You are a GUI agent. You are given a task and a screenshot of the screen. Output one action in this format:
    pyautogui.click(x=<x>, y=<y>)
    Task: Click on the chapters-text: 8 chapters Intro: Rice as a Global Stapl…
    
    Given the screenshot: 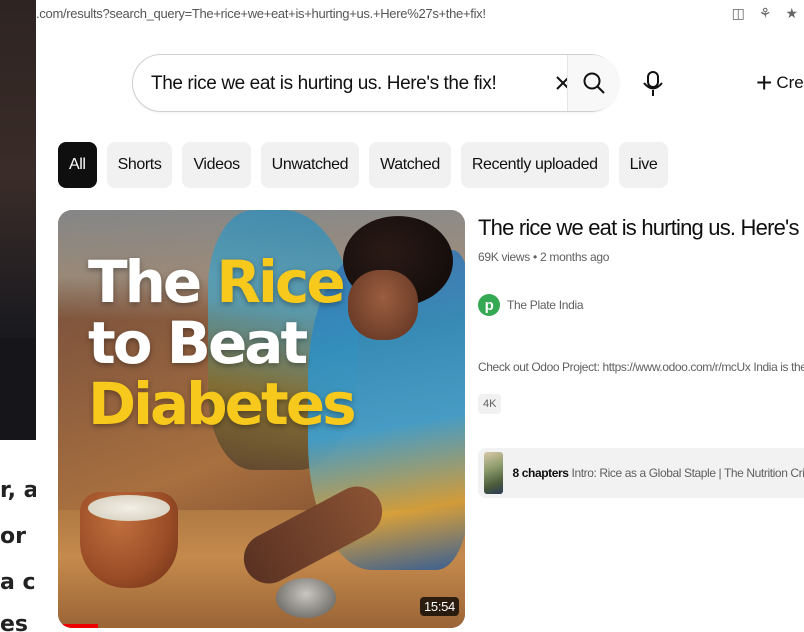 What is the action you would take?
    pyautogui.click(x=658, y=473)
    